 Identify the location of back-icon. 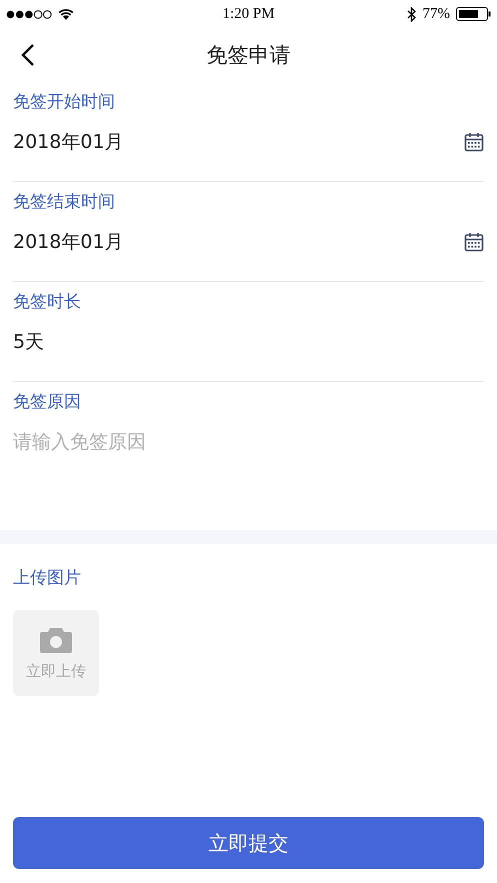
(28, 55).